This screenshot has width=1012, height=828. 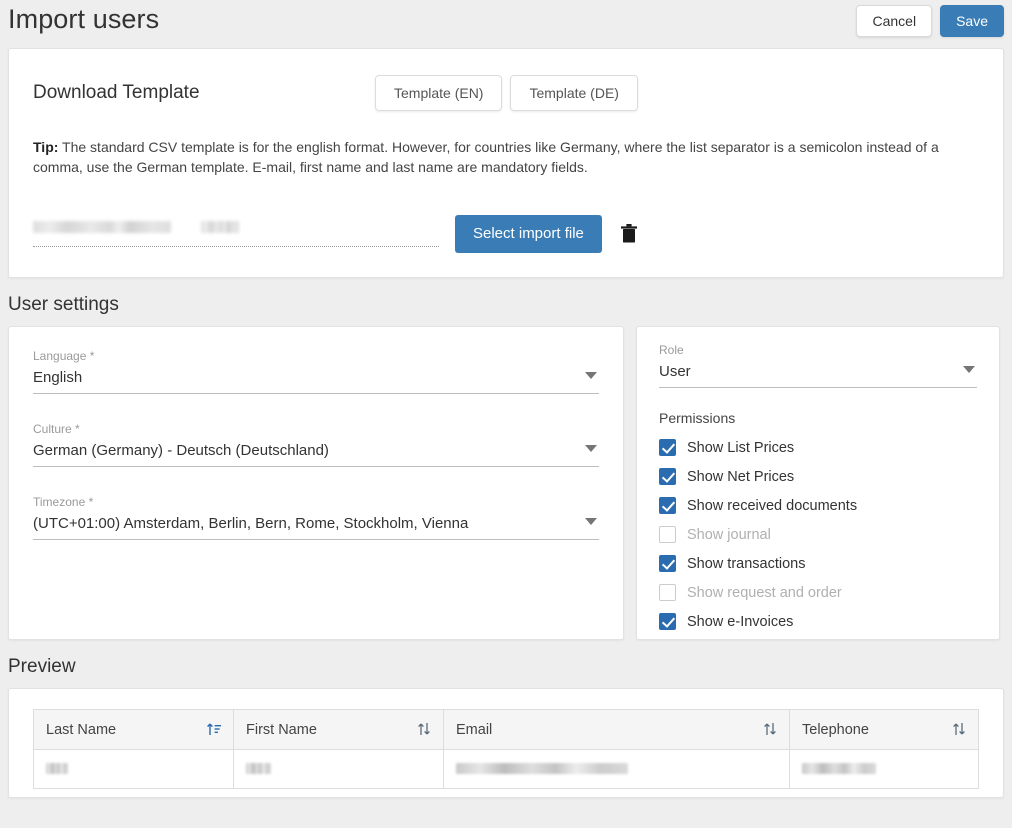 What do you see at coordinates (894, 21) in the screenshot?
I see `cancel-button: Cancel` at bounding box center [894, 21].